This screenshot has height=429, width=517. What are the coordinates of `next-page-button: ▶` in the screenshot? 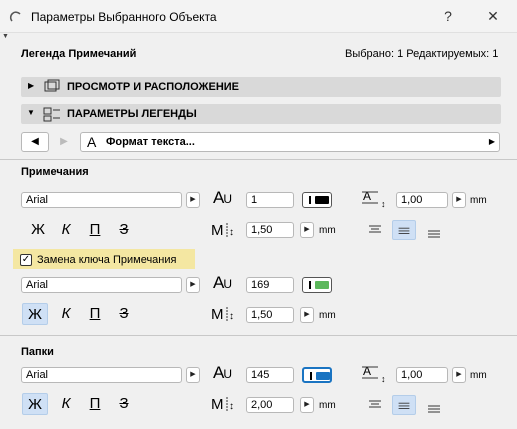 It's located at (64, 142).